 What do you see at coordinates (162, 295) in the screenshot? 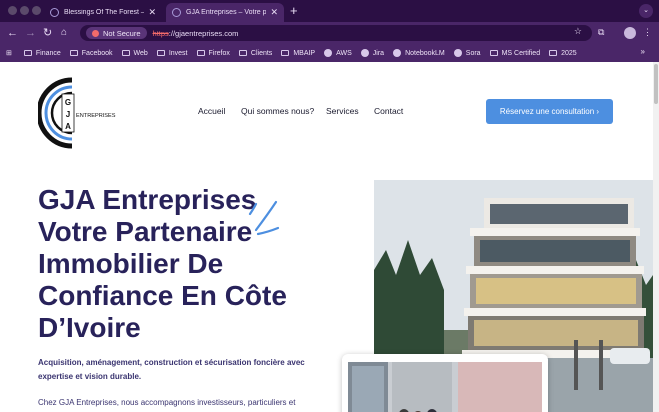
I see `hero-title-line: Confiance En Côte` at bounding box center [162, 295].